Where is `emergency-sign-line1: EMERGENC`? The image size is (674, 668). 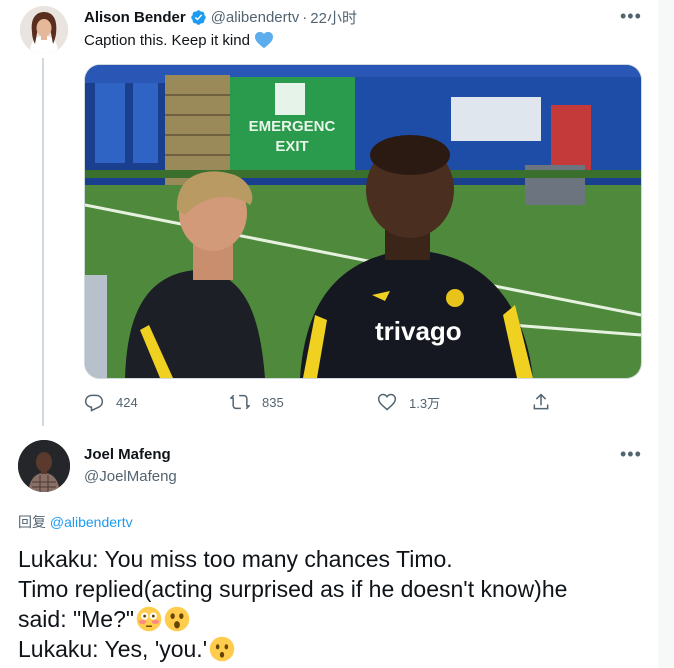
emergency-sign-line1: EMERGENC is located at coordinates (292, 126).